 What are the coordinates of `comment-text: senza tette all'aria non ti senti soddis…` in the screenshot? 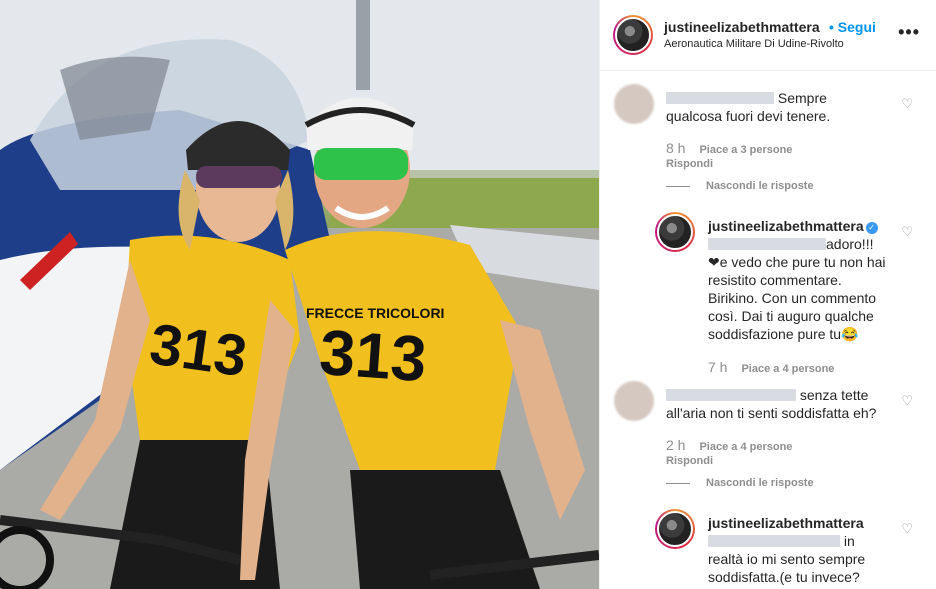 It's located at (771, 404).